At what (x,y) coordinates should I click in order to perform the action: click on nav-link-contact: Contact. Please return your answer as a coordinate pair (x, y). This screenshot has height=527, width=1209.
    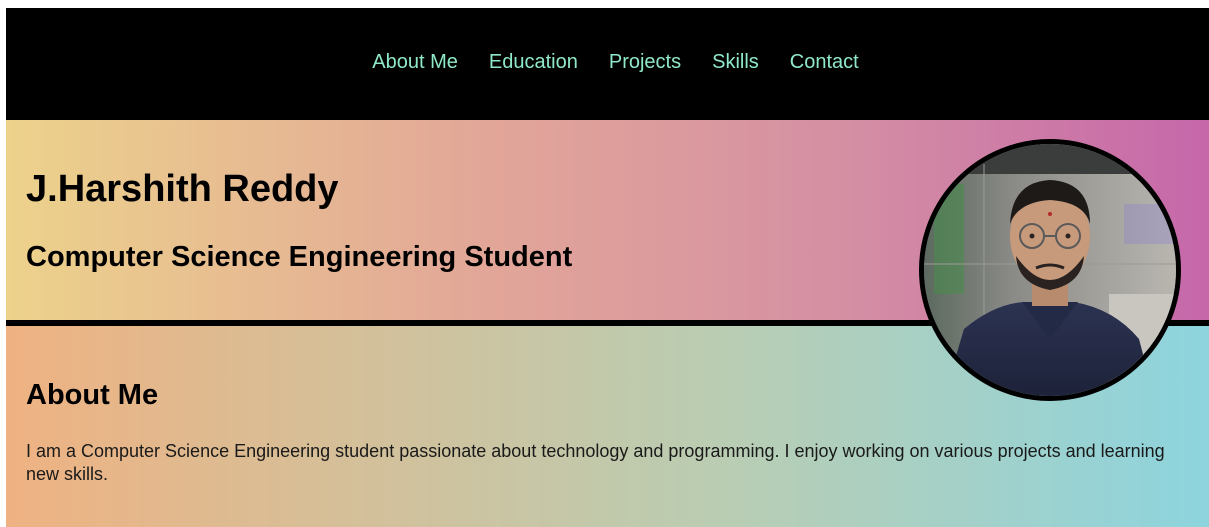
    Looking at the image, I should click on (824, 62).